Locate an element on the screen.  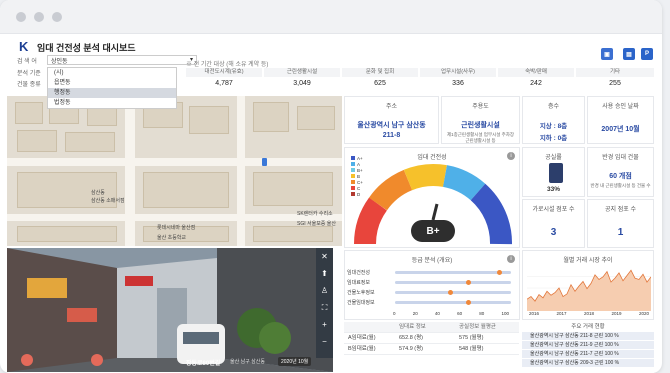
card-title: 주용도 is located at coordinates (480, 107).